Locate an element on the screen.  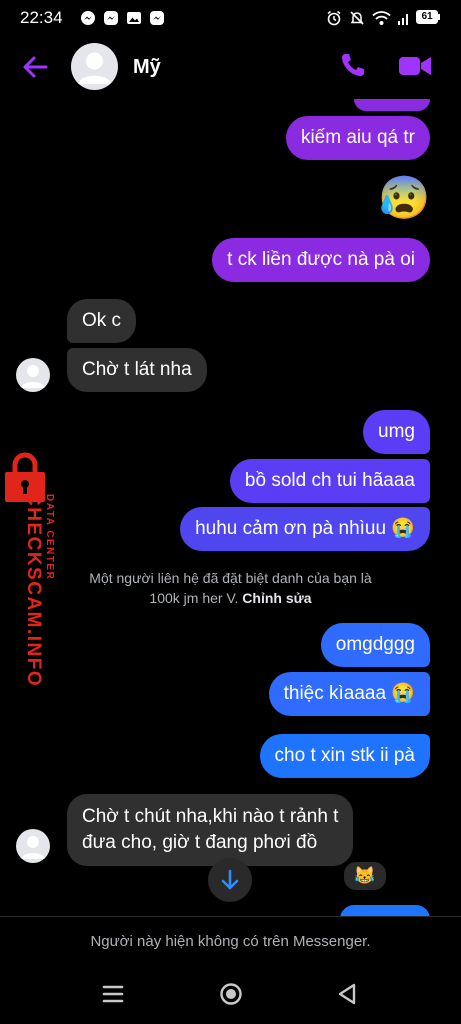
recent-apps-icon is located at coordinates (113, 994).